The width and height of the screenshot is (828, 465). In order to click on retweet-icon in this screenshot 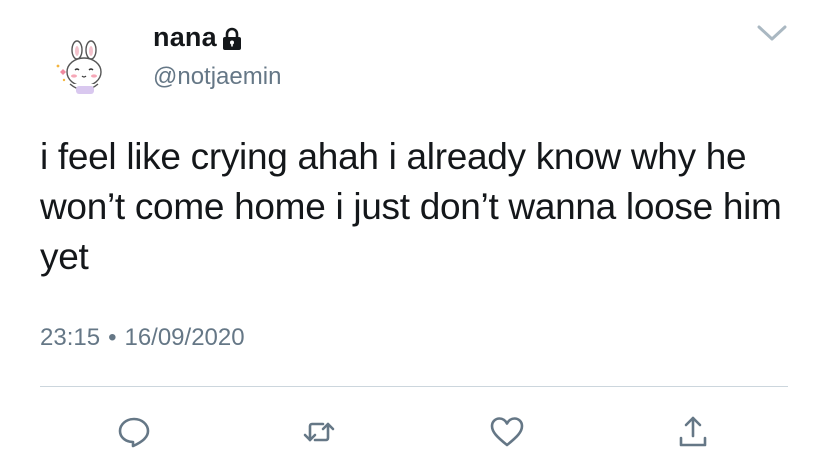, I will do `click(319, 432)`.